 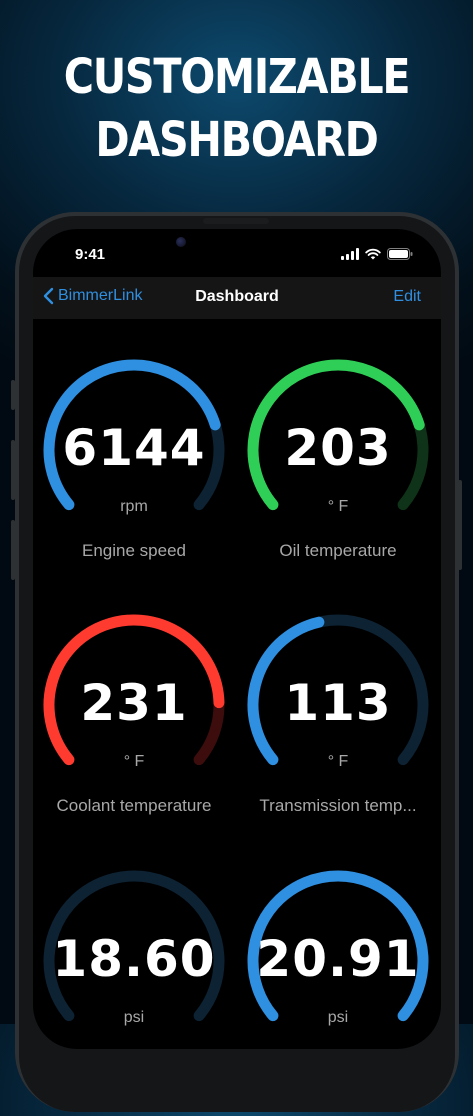 I want to click on edit-button: Edit, so click(x=407, y=297).